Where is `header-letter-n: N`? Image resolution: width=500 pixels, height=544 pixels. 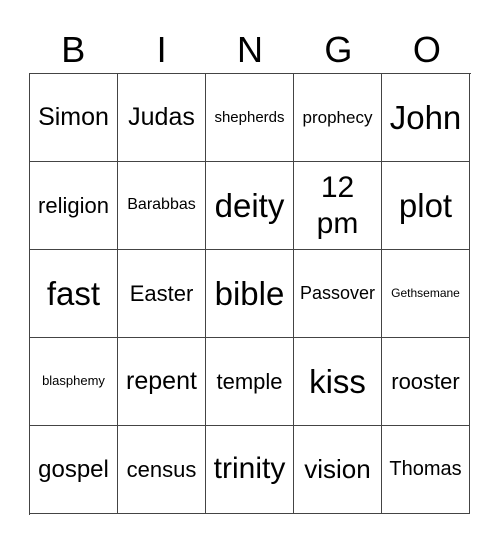
header-letter-n: N is located at coordinates (250, 49).